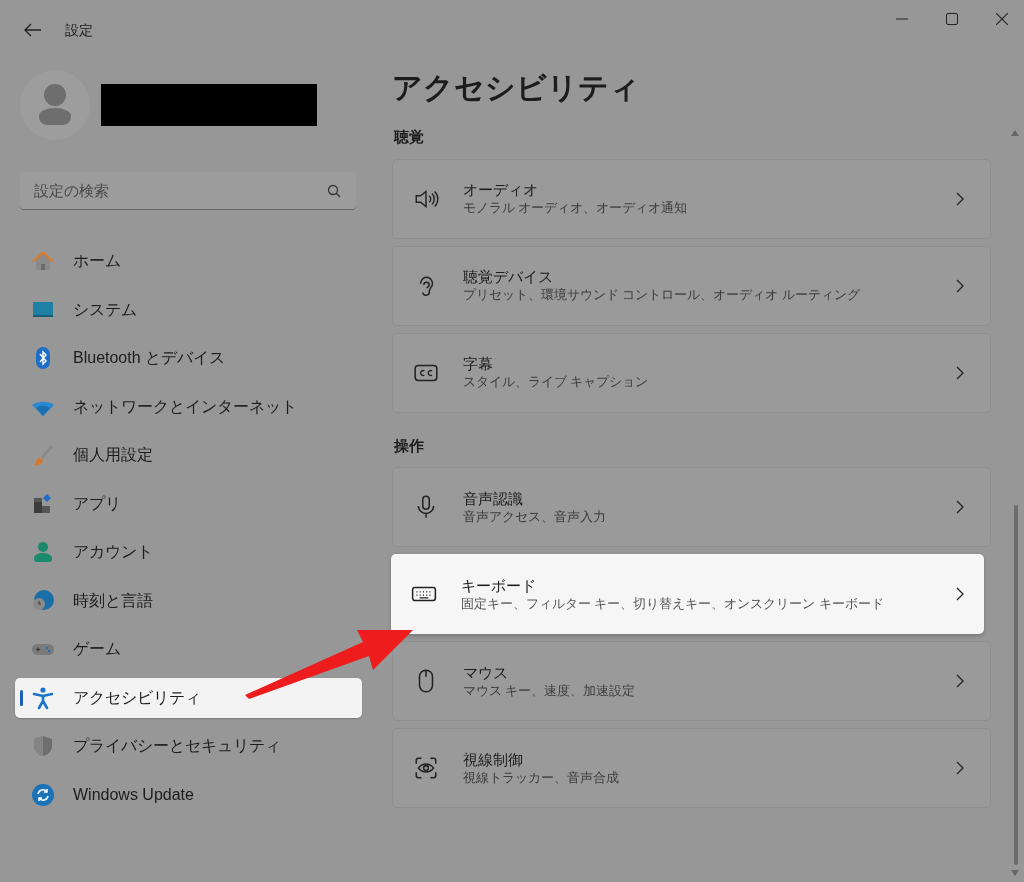 This screenshot has height=882, width=1024. What do you see at coordinates (79, 30) in the screenshot?
I see `window-title: 設定` at bounding box center [79, 30].